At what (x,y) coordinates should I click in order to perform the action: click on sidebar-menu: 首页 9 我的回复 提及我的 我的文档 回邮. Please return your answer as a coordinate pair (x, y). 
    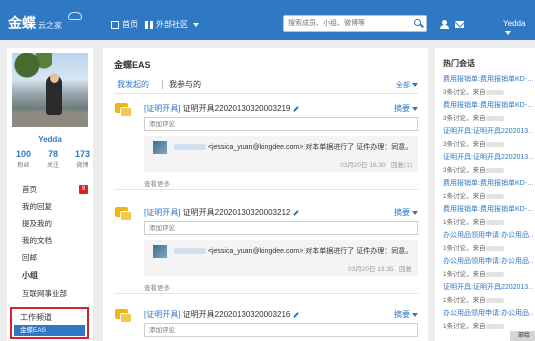
    Looking at the image, I should click on (55, 223).